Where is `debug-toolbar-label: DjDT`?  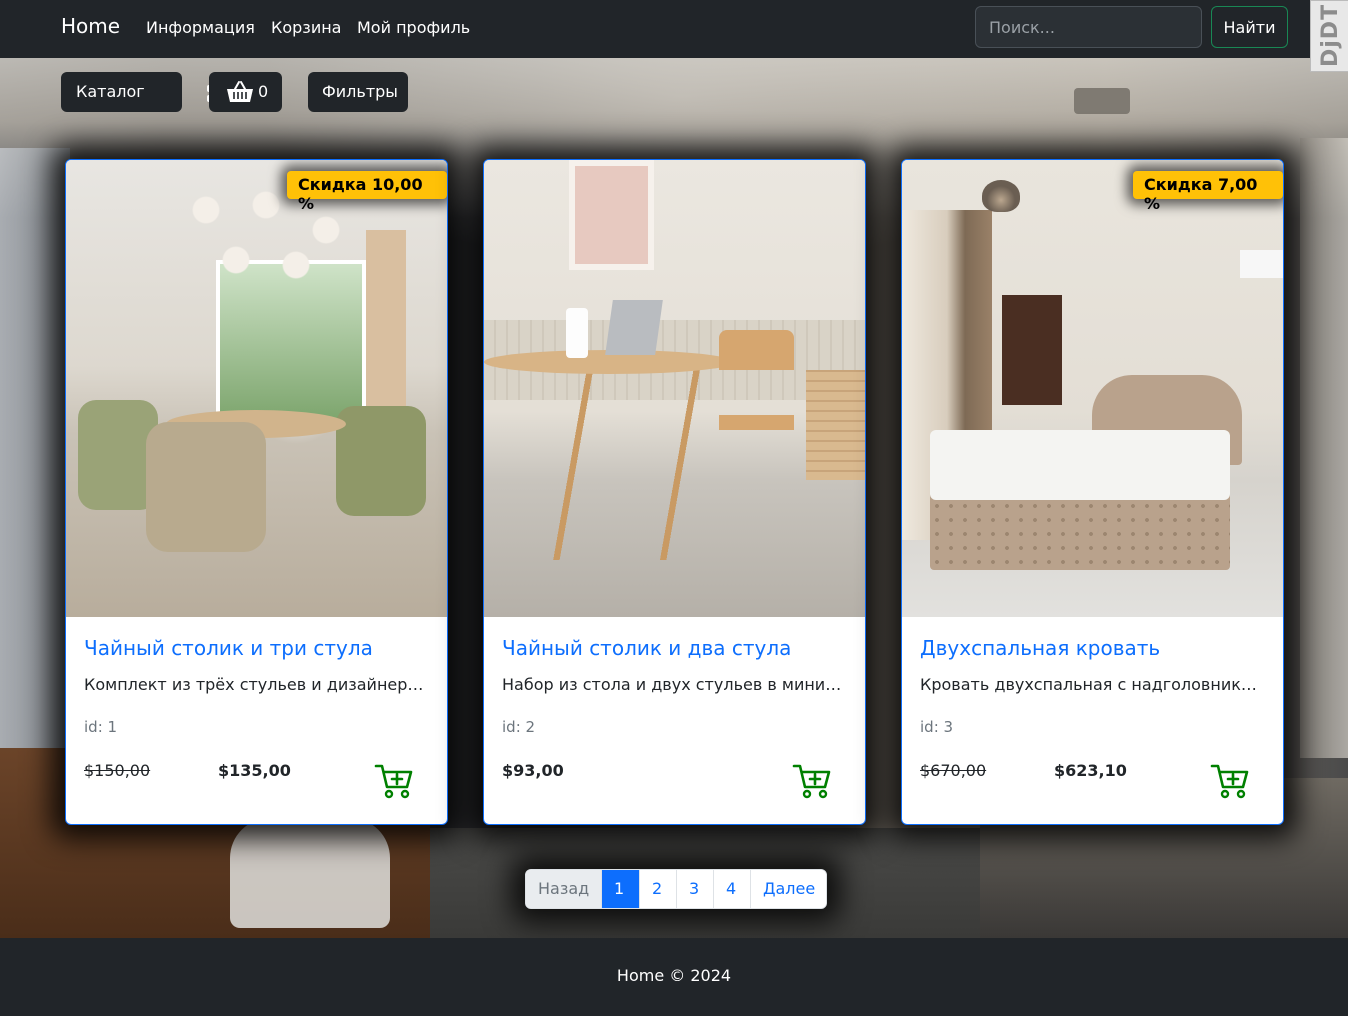
debug-toolbar-label: DjDT is located at coordinates (1330, 35).